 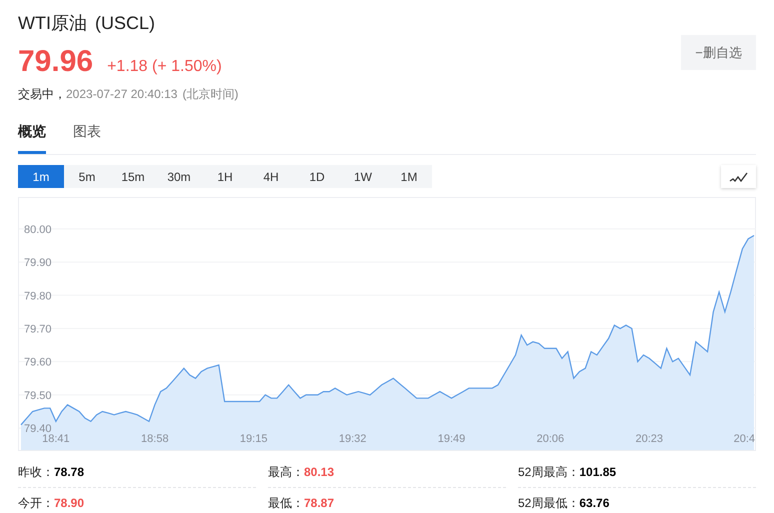 I want to click on x-axis-label: 18:58, so click(x=155, y=439).